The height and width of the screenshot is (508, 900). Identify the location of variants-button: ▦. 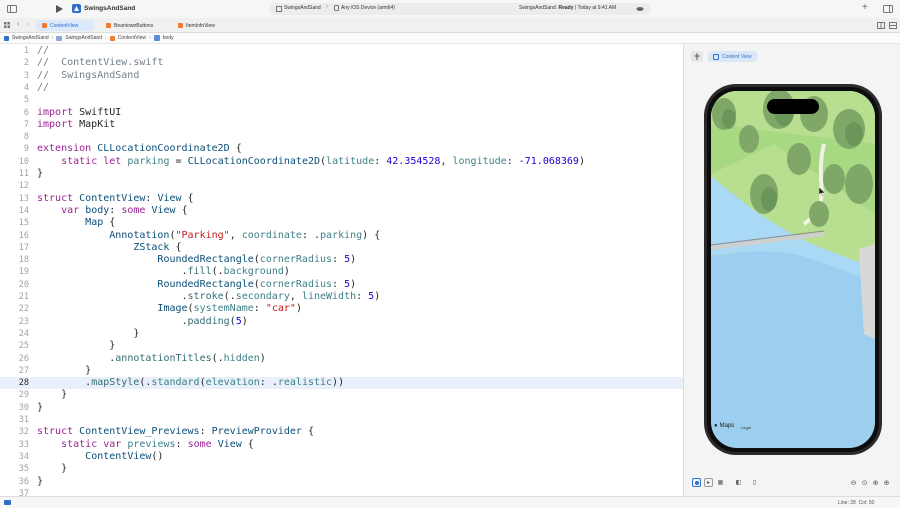
(720, 482).